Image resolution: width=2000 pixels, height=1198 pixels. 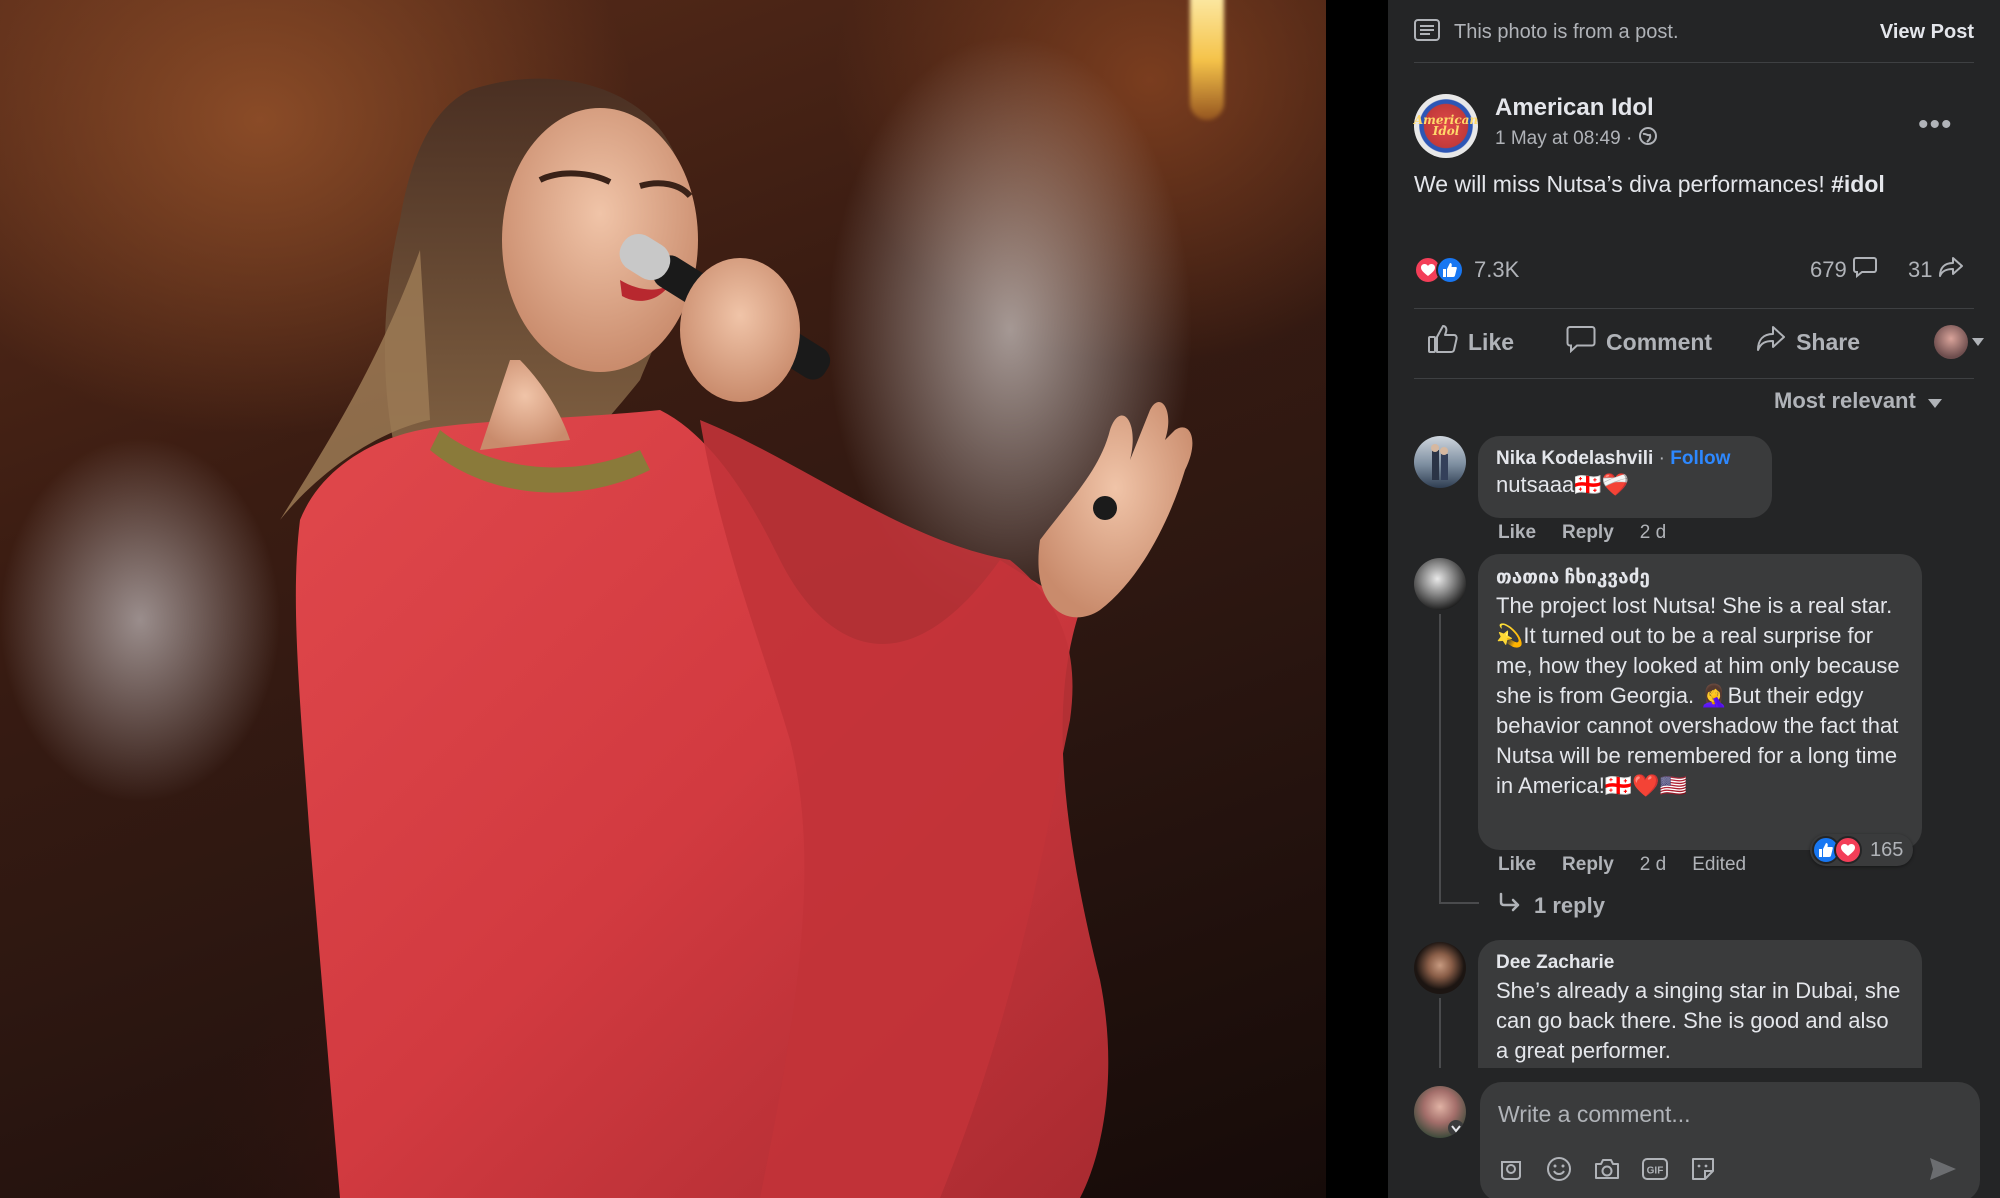 What do you see at coordinates (1936, 270) in the screenshot?
I see `share-count: 31` at bounding box center [1936, 270].